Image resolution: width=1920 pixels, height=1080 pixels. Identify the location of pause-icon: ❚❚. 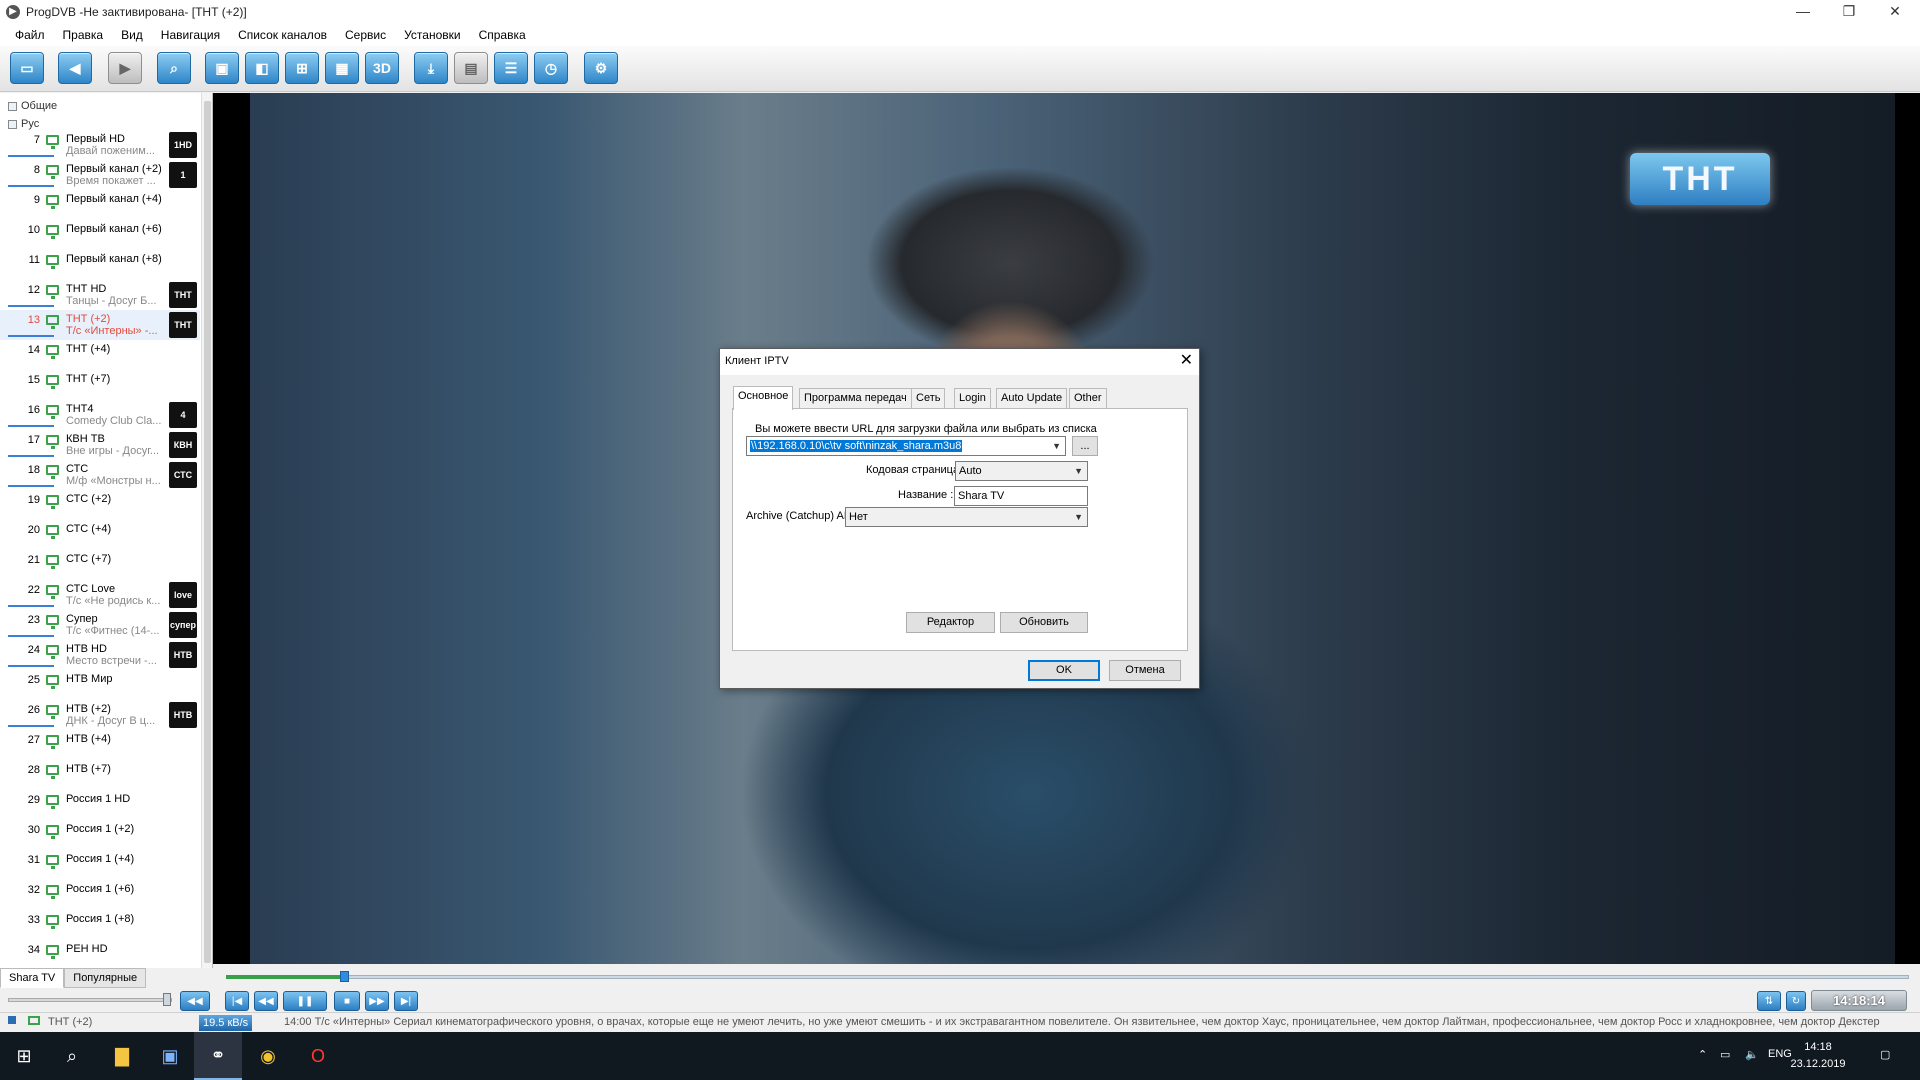
(305, 1001).